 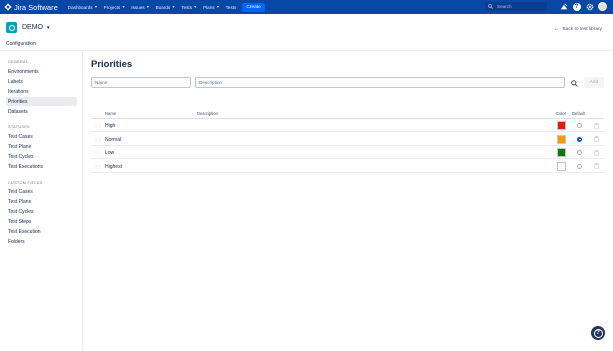 I want to click on color-picker-icon, so click(x=574, y=83).